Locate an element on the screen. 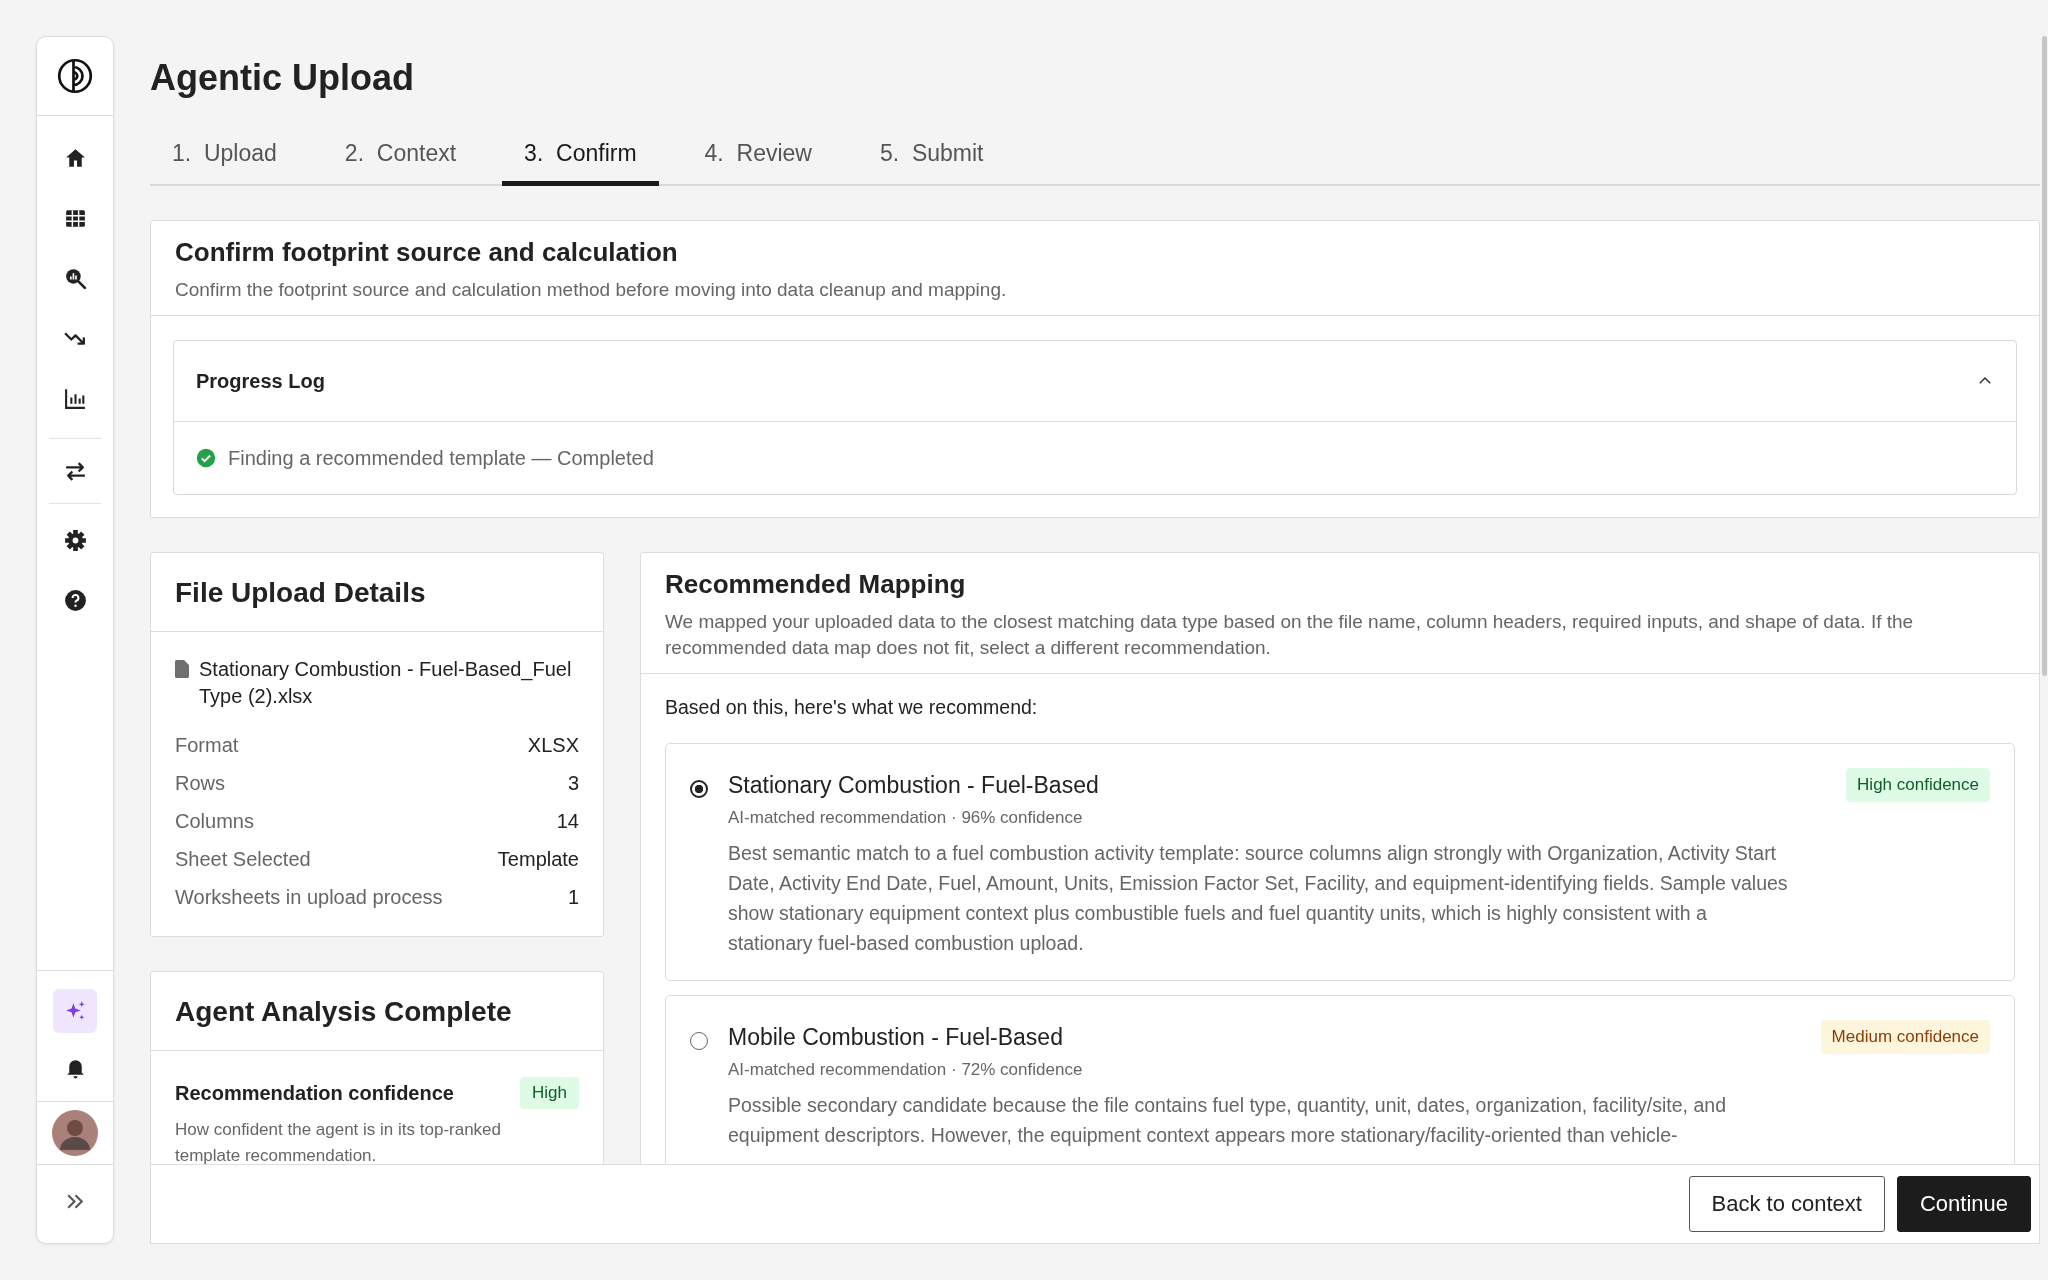 The width and height of the screenshot is (2048, 1280). recommendation-option is located at coordinates (1340, 862).